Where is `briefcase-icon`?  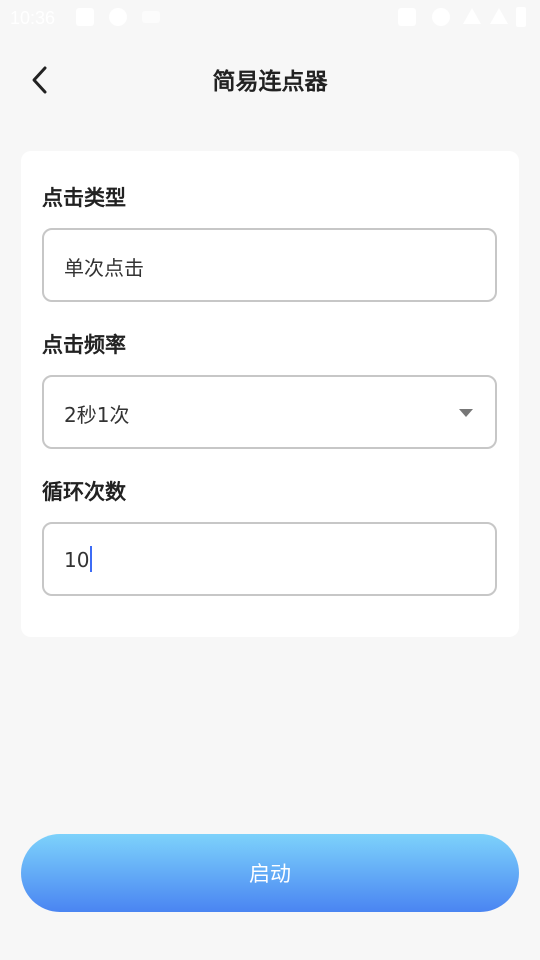
briefcase-icon is located at coordinates (407, 17).